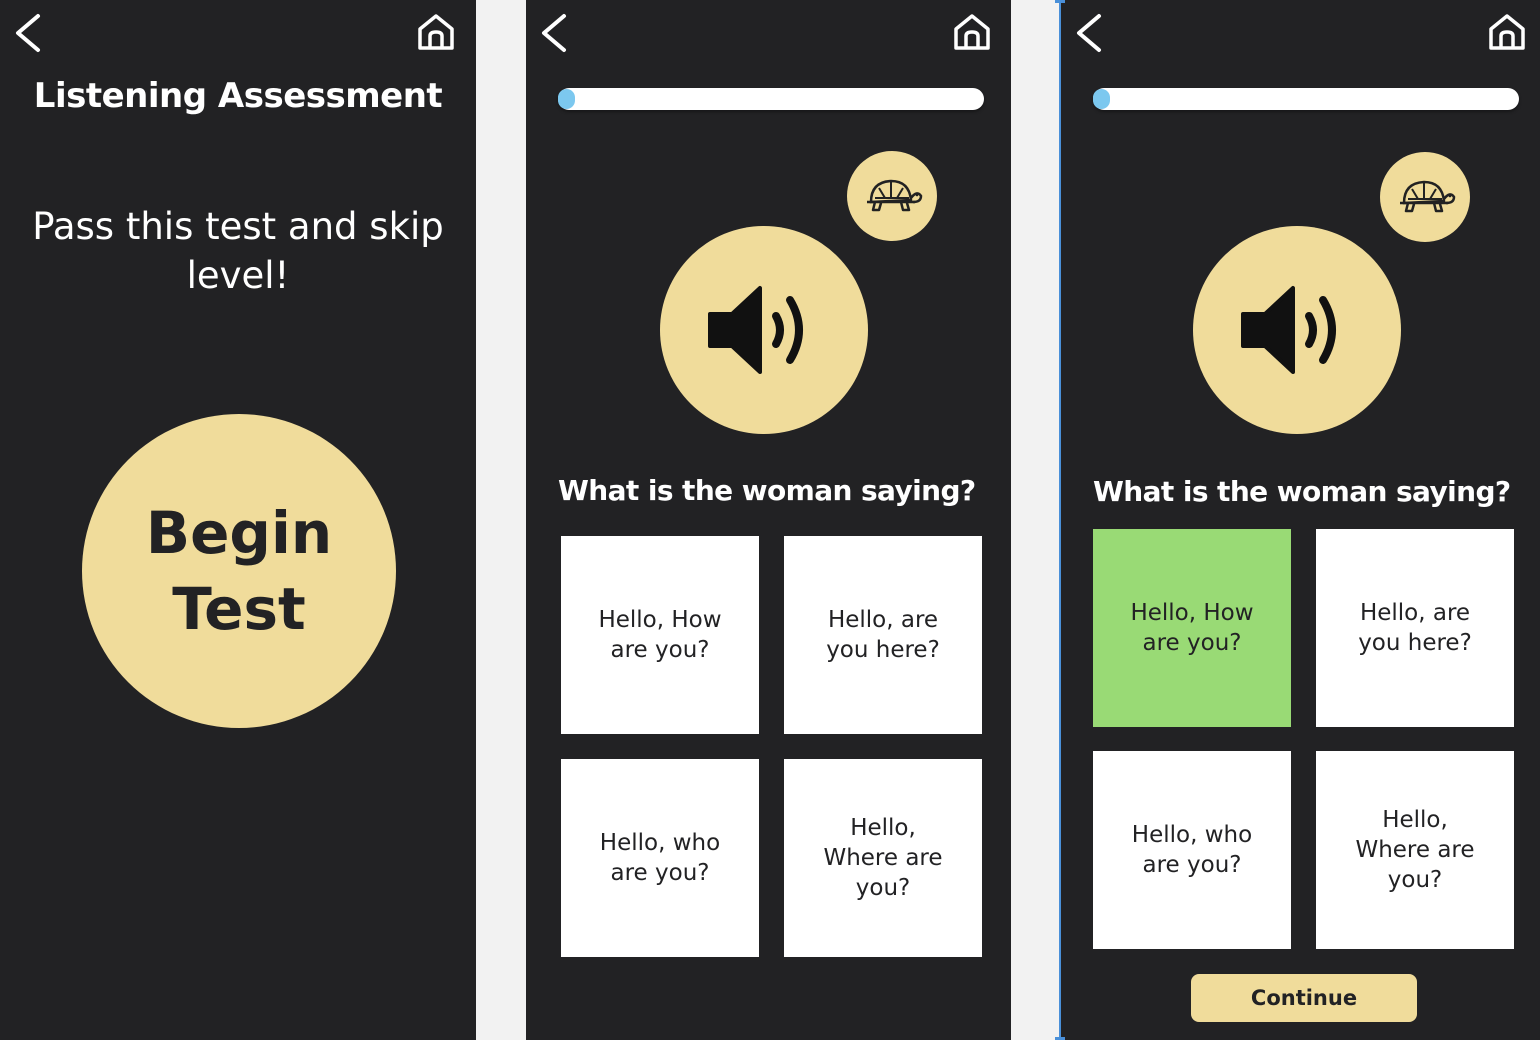 The width and height of the screenshot is (1540, 1040). What do you see at coordinates (238, 251) in the screenshot?
I see `subtitle: Pass this test and skip level!` at bounding box center [238, 251].